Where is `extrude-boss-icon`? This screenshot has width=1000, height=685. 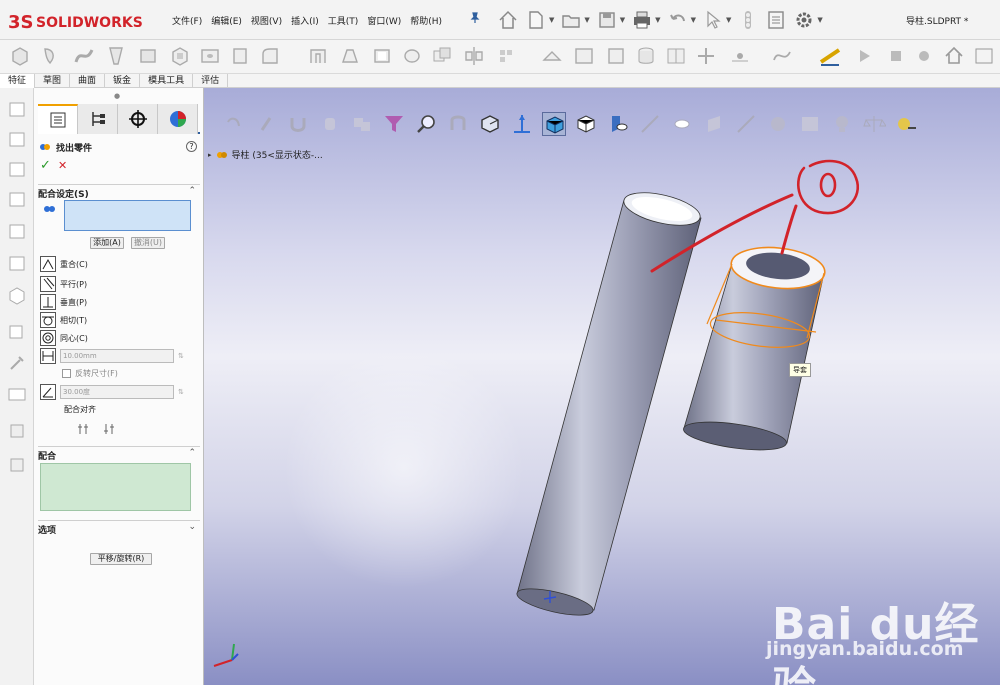
extrude-boss-icon is located at coordinates (20, 56).